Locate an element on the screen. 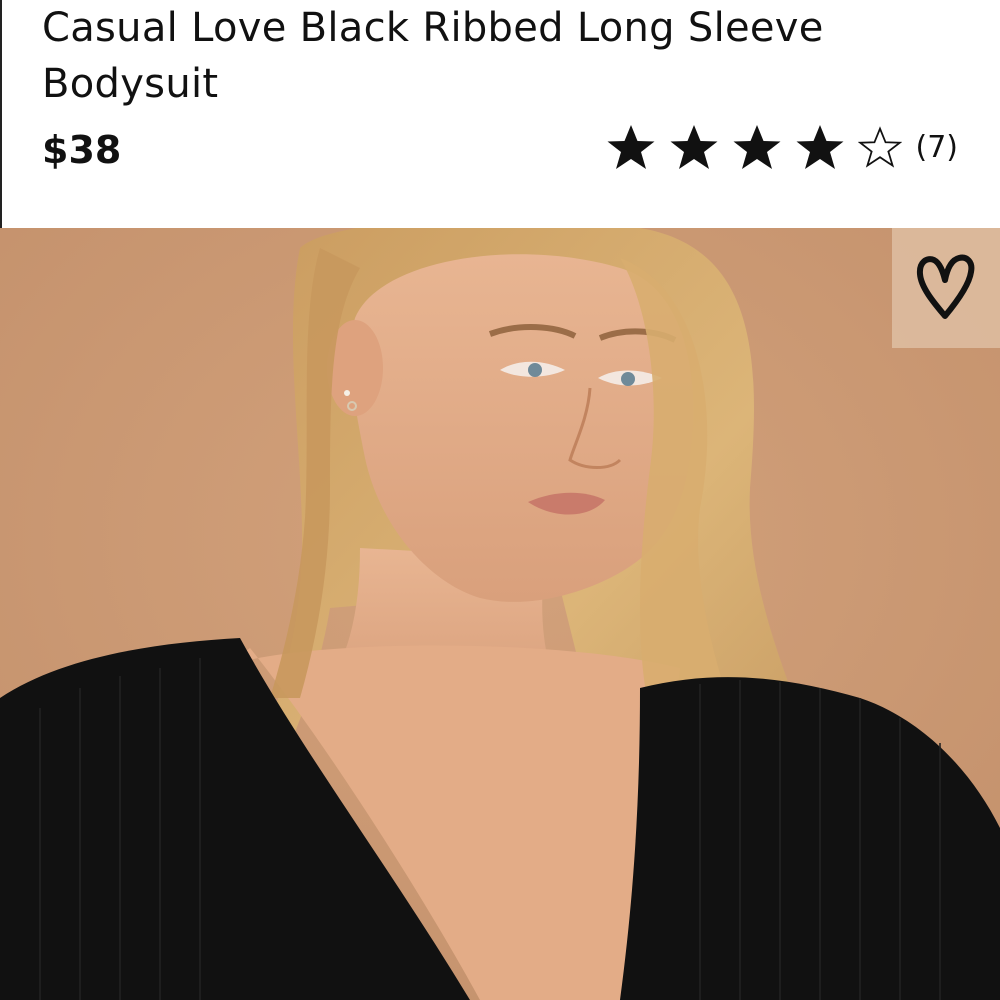 The image size is (1000, 1000). divider is located at coordinates (1, 114).